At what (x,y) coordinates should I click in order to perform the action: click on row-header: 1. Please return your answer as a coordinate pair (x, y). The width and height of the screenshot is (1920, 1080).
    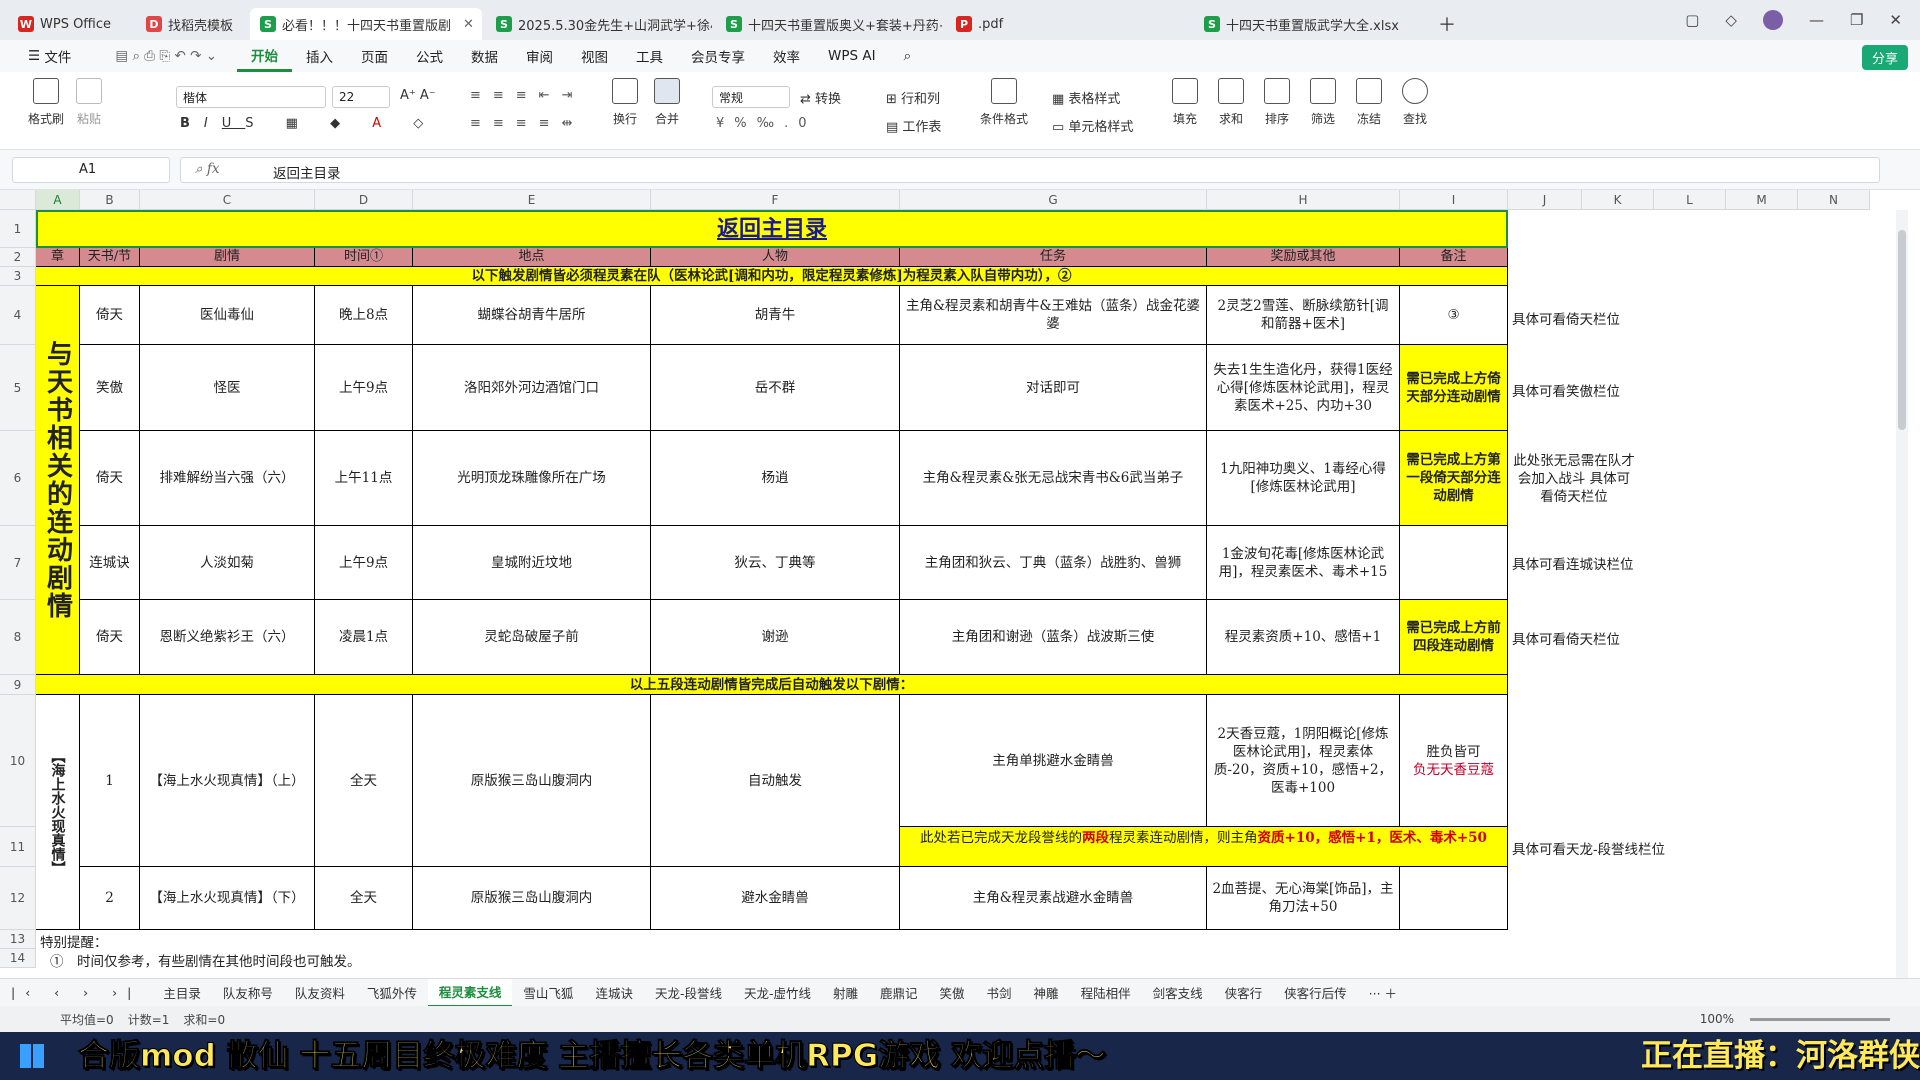
    Looking at the image, I should click on (18, 229).